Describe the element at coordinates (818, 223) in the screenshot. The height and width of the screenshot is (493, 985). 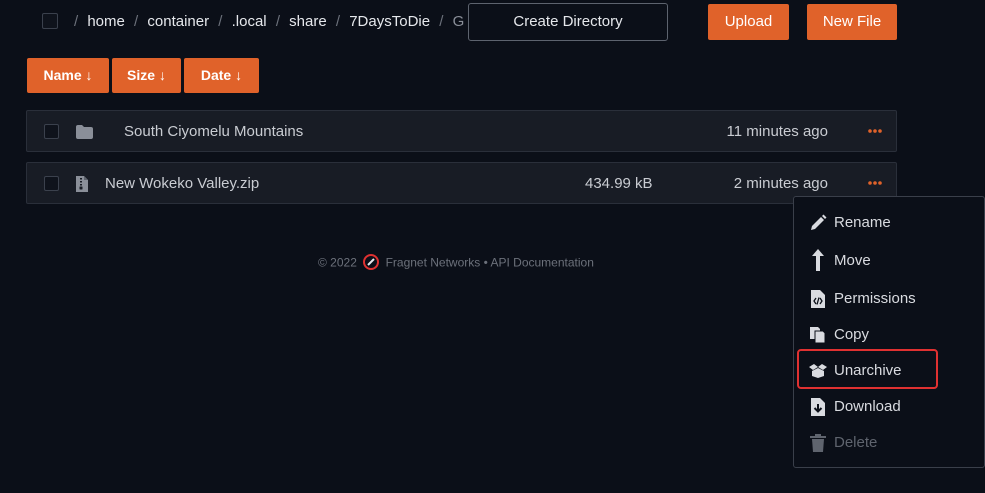
I see `pencil-icon` at that location.